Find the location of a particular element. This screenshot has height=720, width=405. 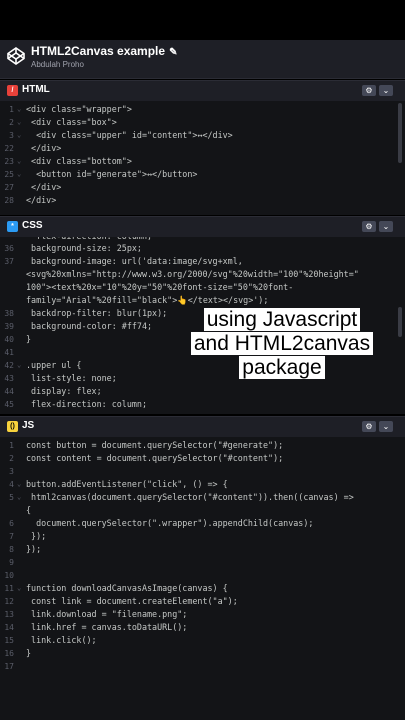

code-line: 2 ⌄ <div class="box"> is located at coordinates (195, 122).